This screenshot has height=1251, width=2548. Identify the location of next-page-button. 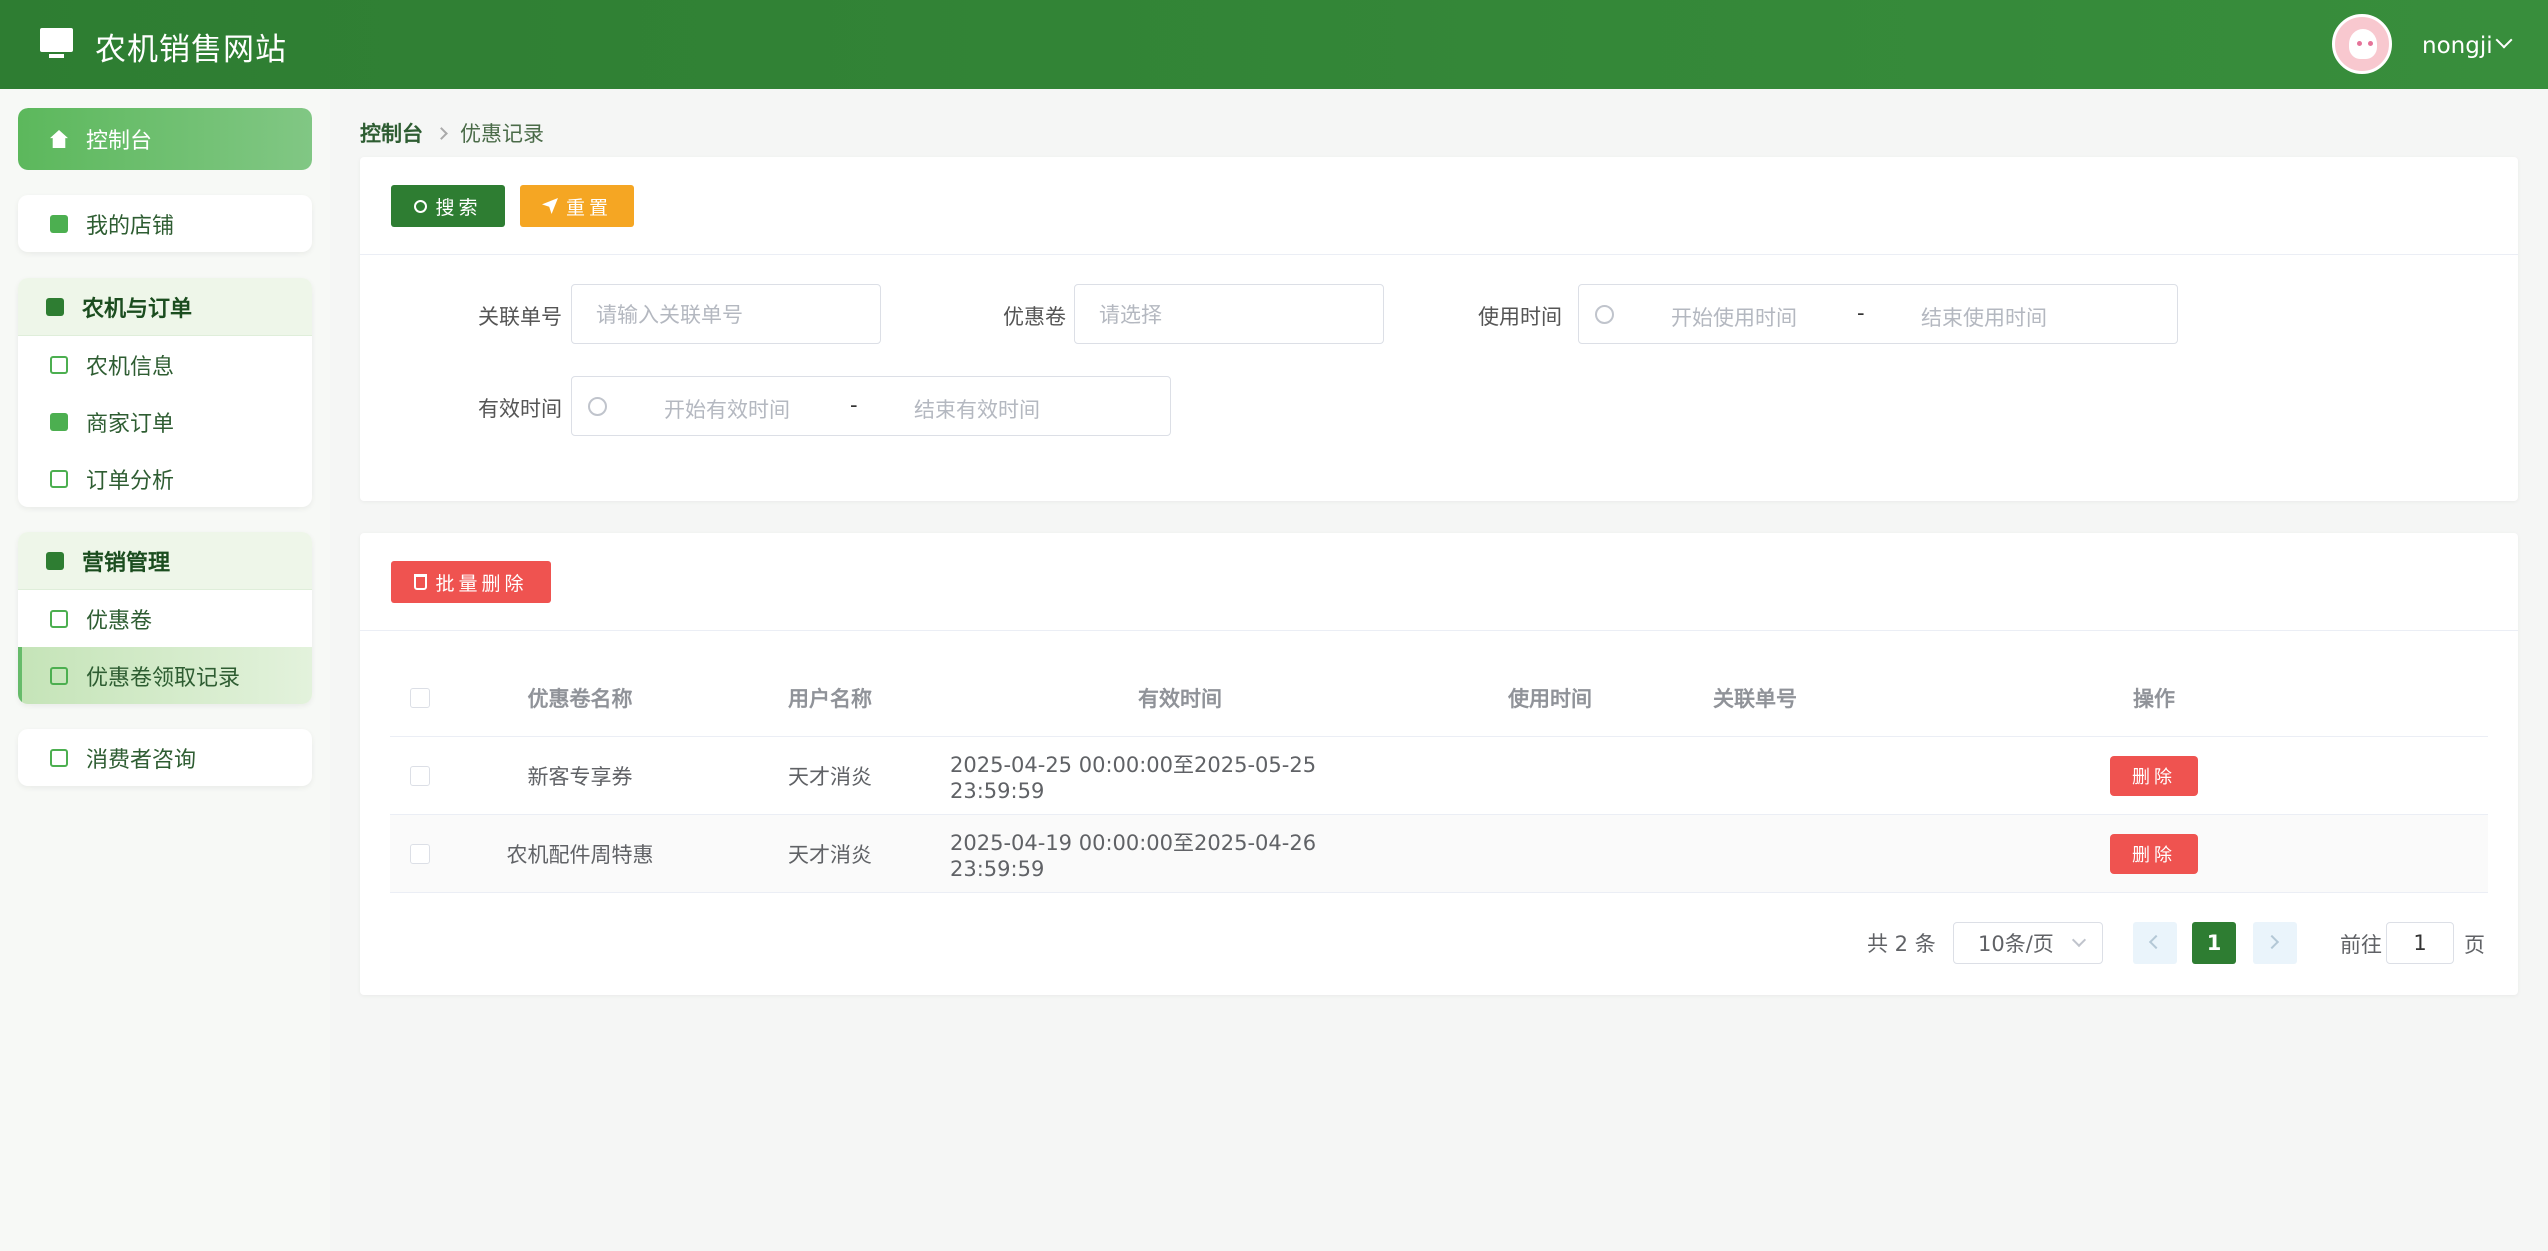
(2275, 943).